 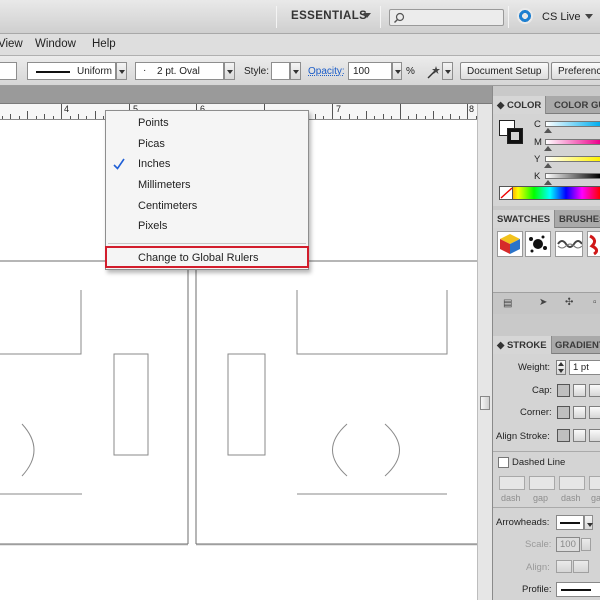 I want to click on checkmark-icon, so click(x=119, y=165).